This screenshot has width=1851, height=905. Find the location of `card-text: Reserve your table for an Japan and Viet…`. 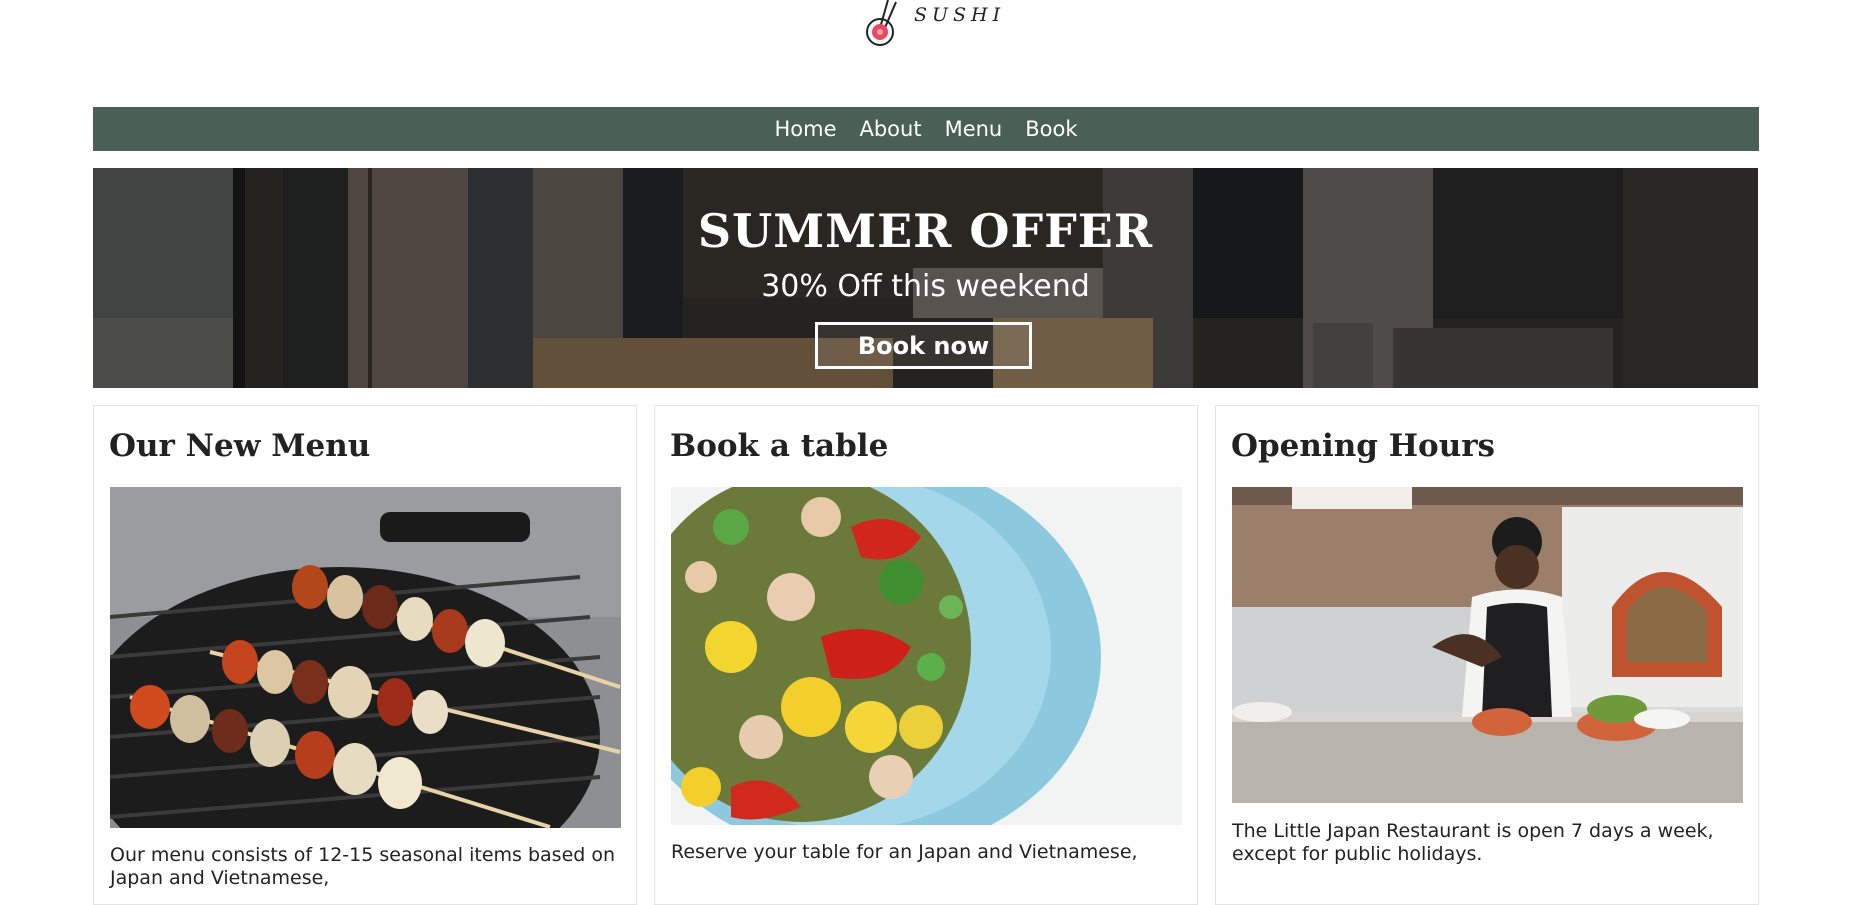

card-text: Reserve your table for an Japan and Viet… is located at coordinates (904, 852).